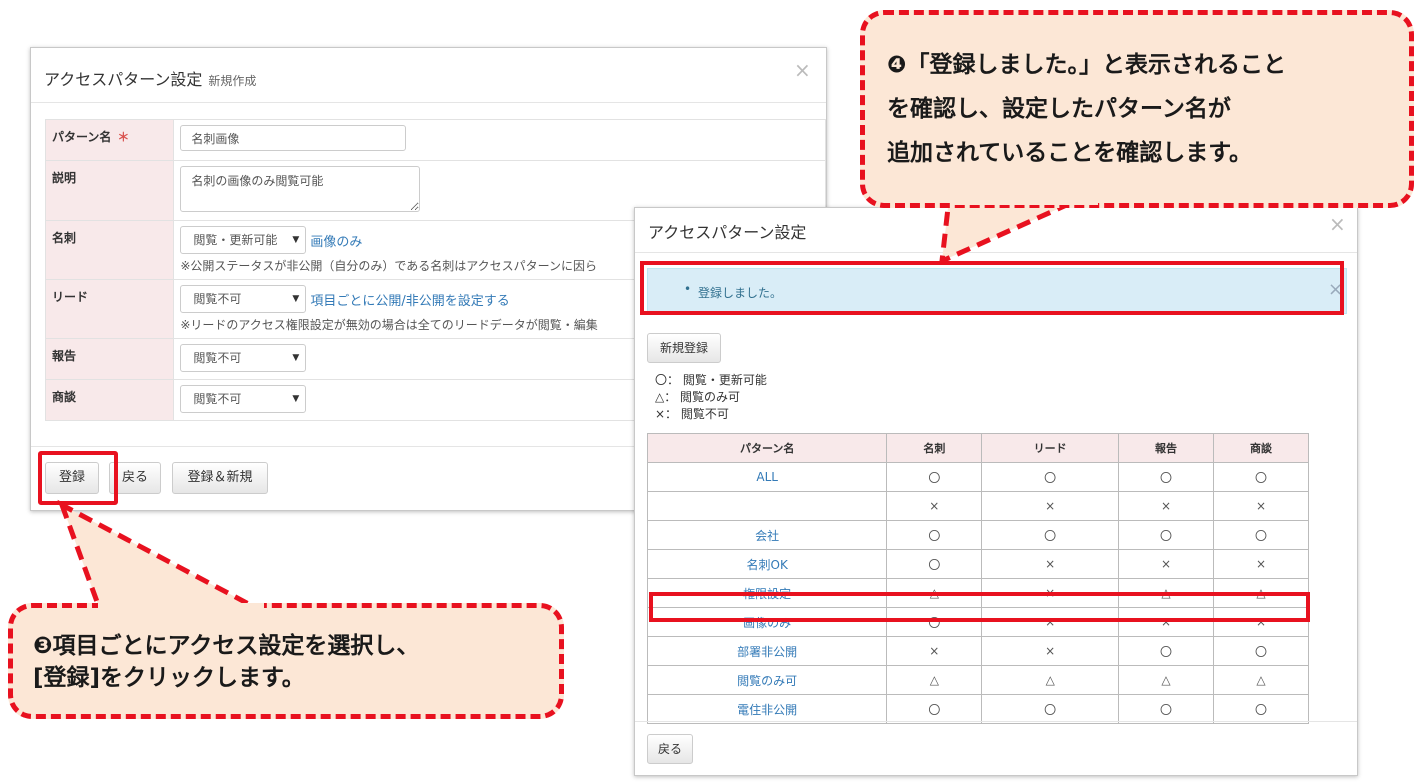 The height and width of the screenshot is (782, 1420). What do you see at coordinates (1086, 65) in the screenshot?
I see `callout-step4-line1: ❹「登録しました。」と表示されること` at bounding box center [1086, 65].